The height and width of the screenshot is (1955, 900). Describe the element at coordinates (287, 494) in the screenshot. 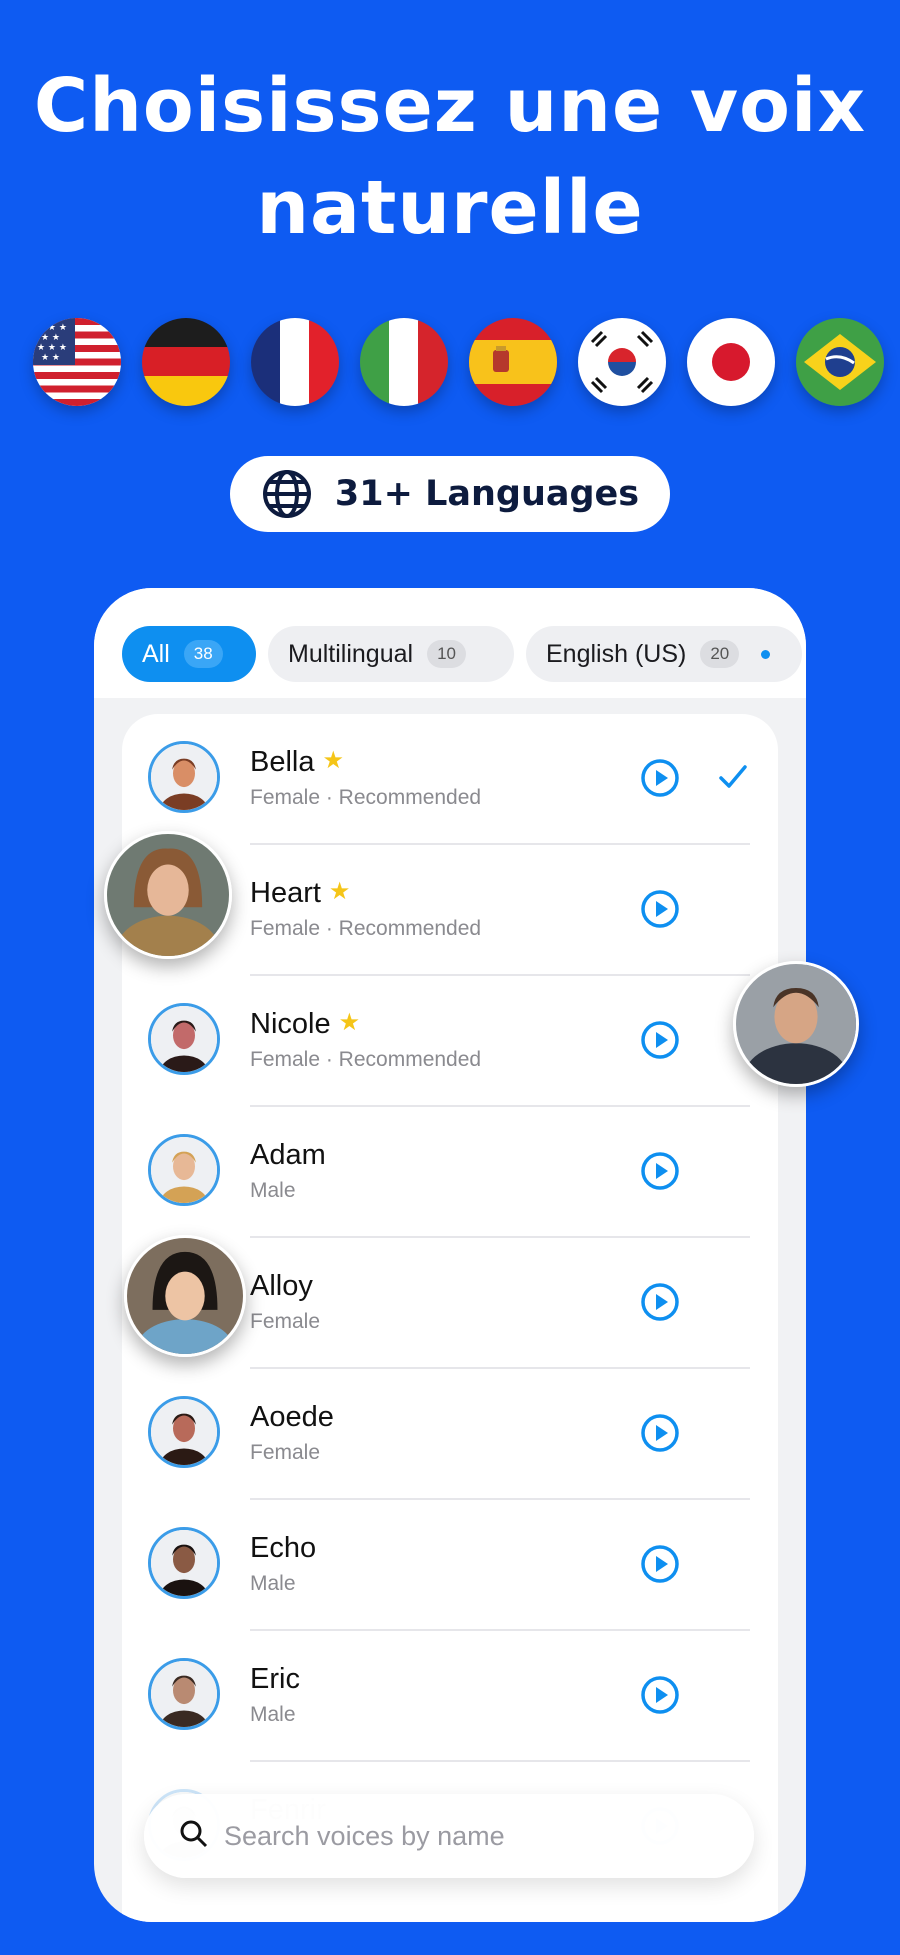

I see `globe-icon` at that location.